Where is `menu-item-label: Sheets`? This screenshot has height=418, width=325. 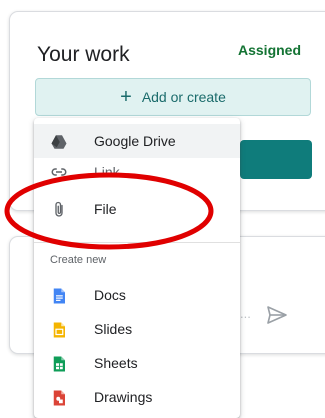 menu-item-label: Sheets is located at coordinates (116, 363).